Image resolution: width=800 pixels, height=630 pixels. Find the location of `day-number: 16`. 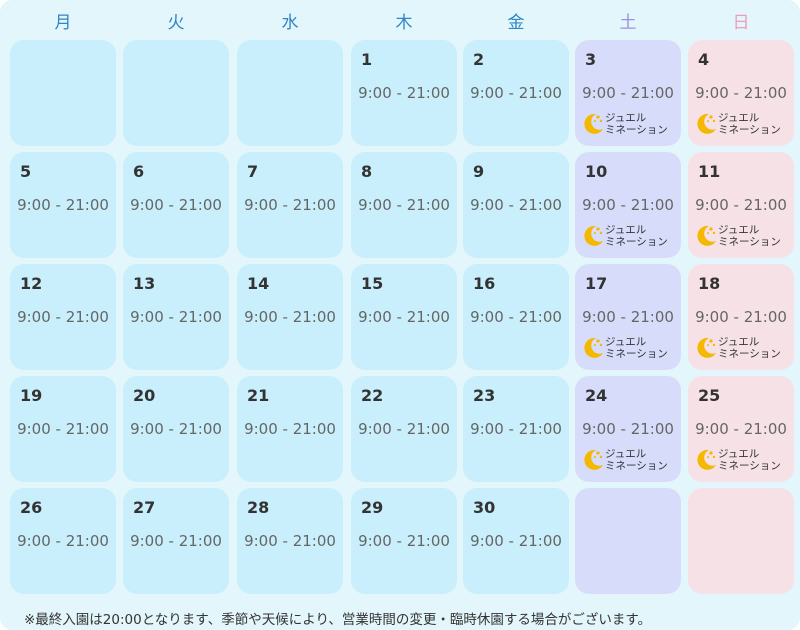

day-number: 16 is located at coordinates (484, 283).